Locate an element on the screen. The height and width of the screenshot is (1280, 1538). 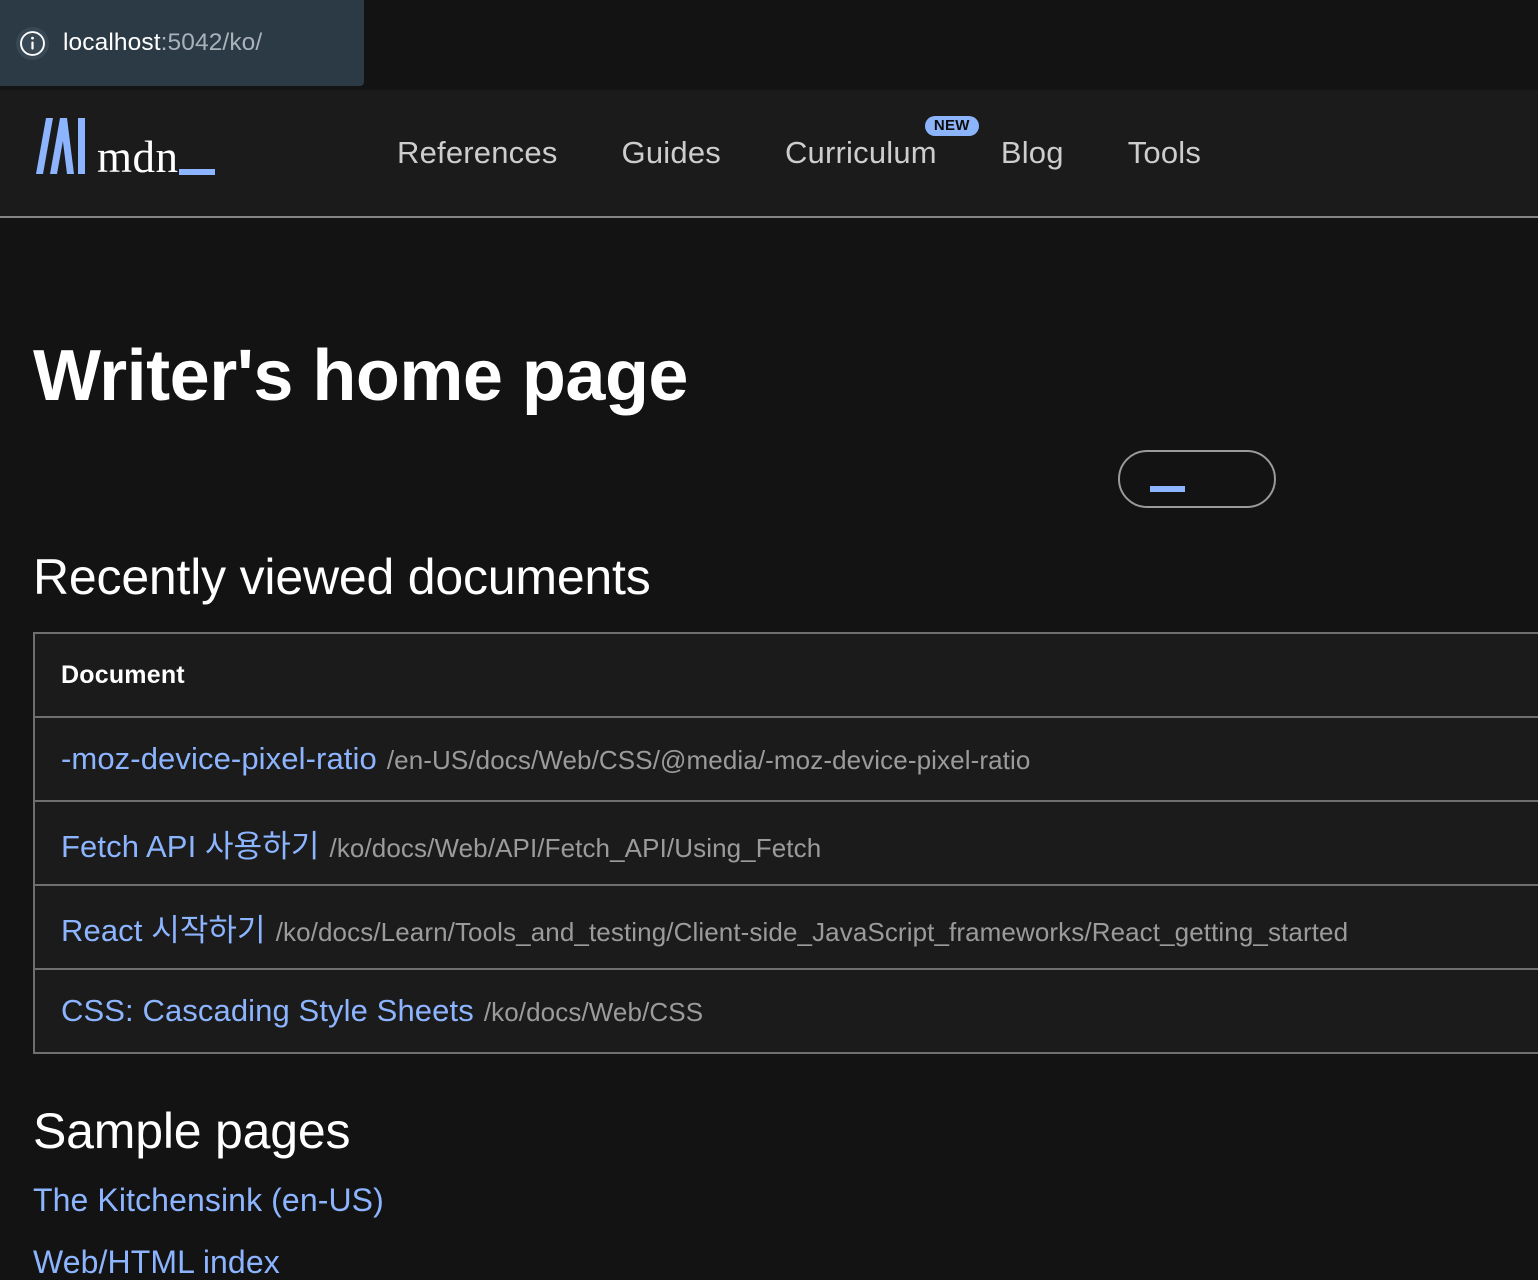
document-path: /ko/docs/Web/CSS is located at coordinates (593, 1012).